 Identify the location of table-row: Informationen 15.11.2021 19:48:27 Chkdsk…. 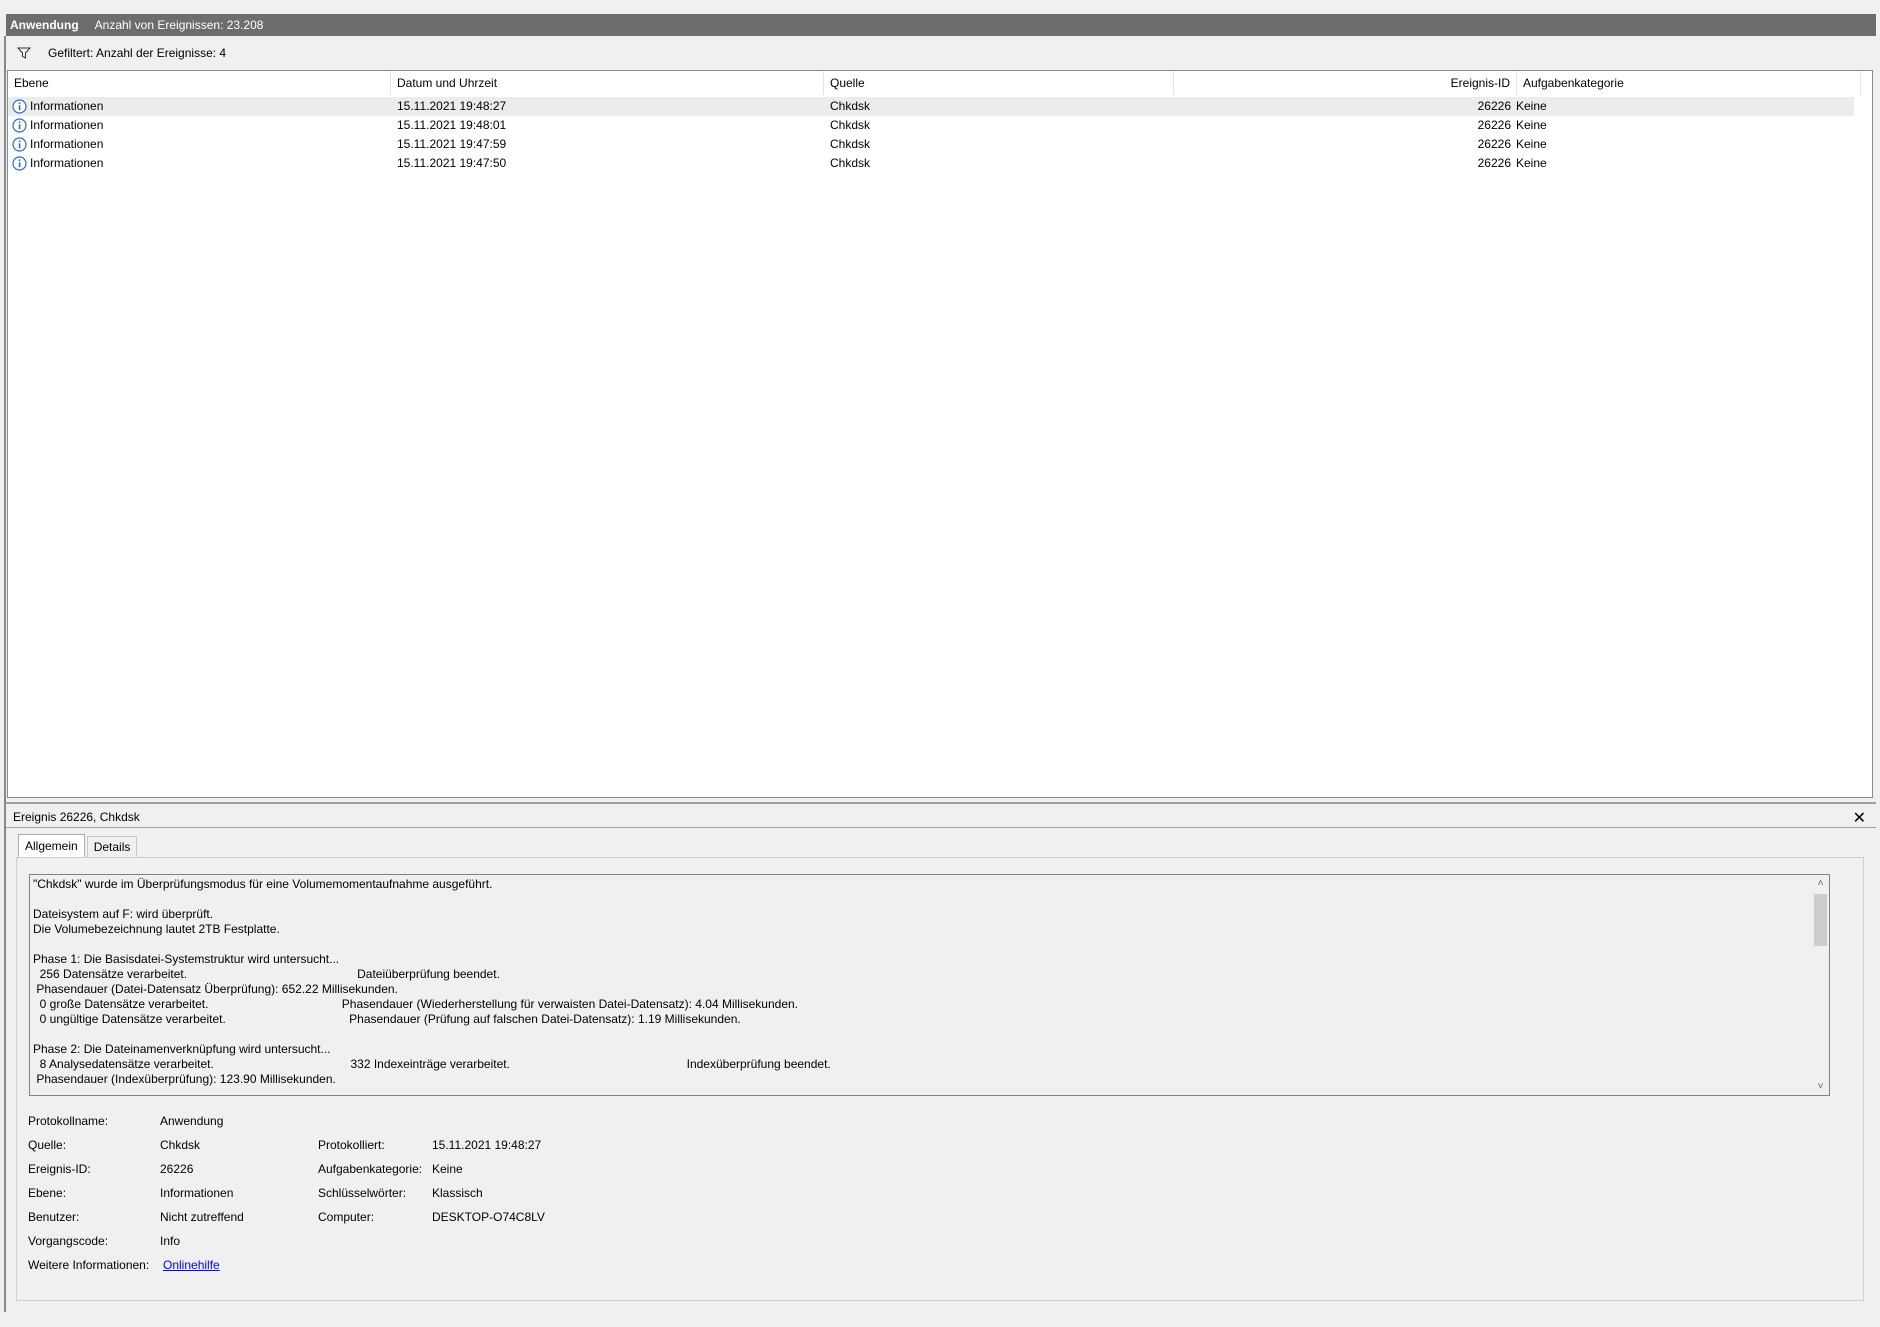
(931, 106).